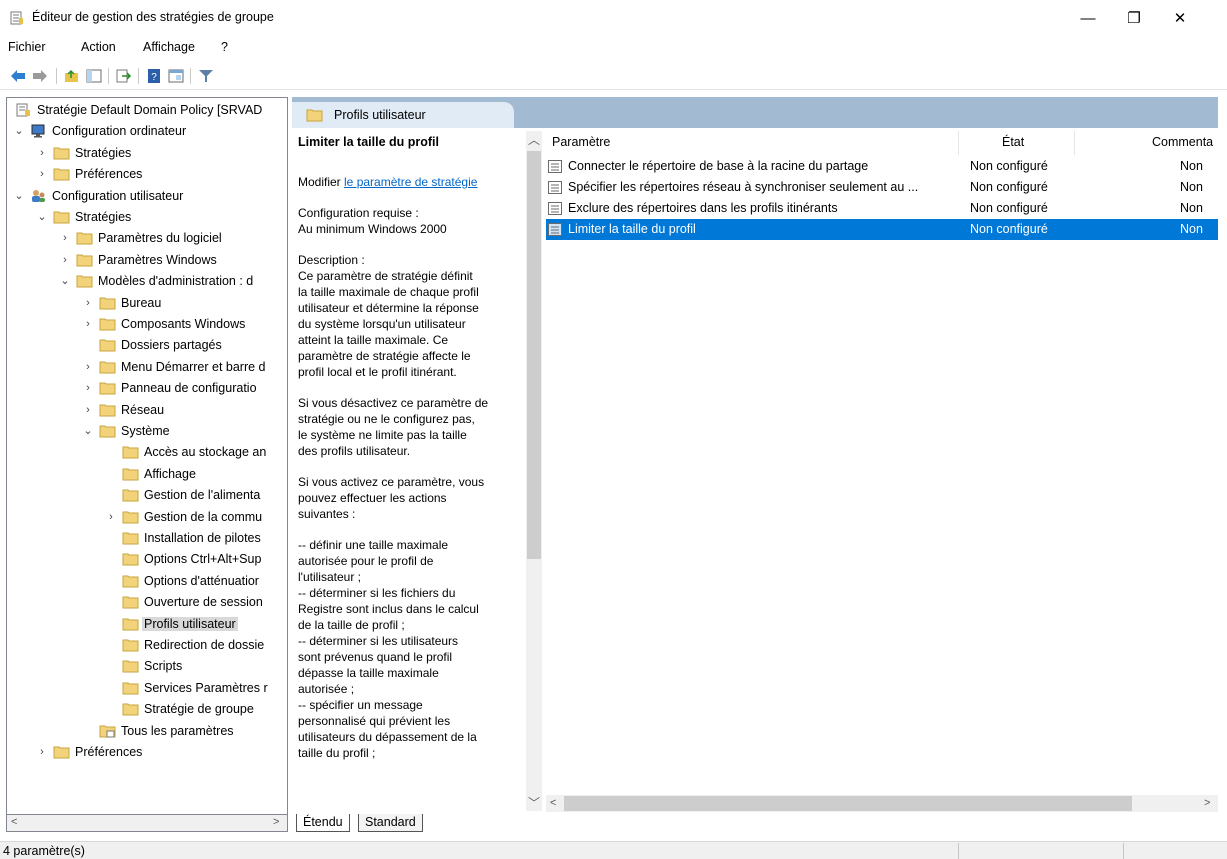 This screenshot has height=859, width=1227. I want to click on tree-item: ⌄ Configuration utilisateur, so click(147, 196).